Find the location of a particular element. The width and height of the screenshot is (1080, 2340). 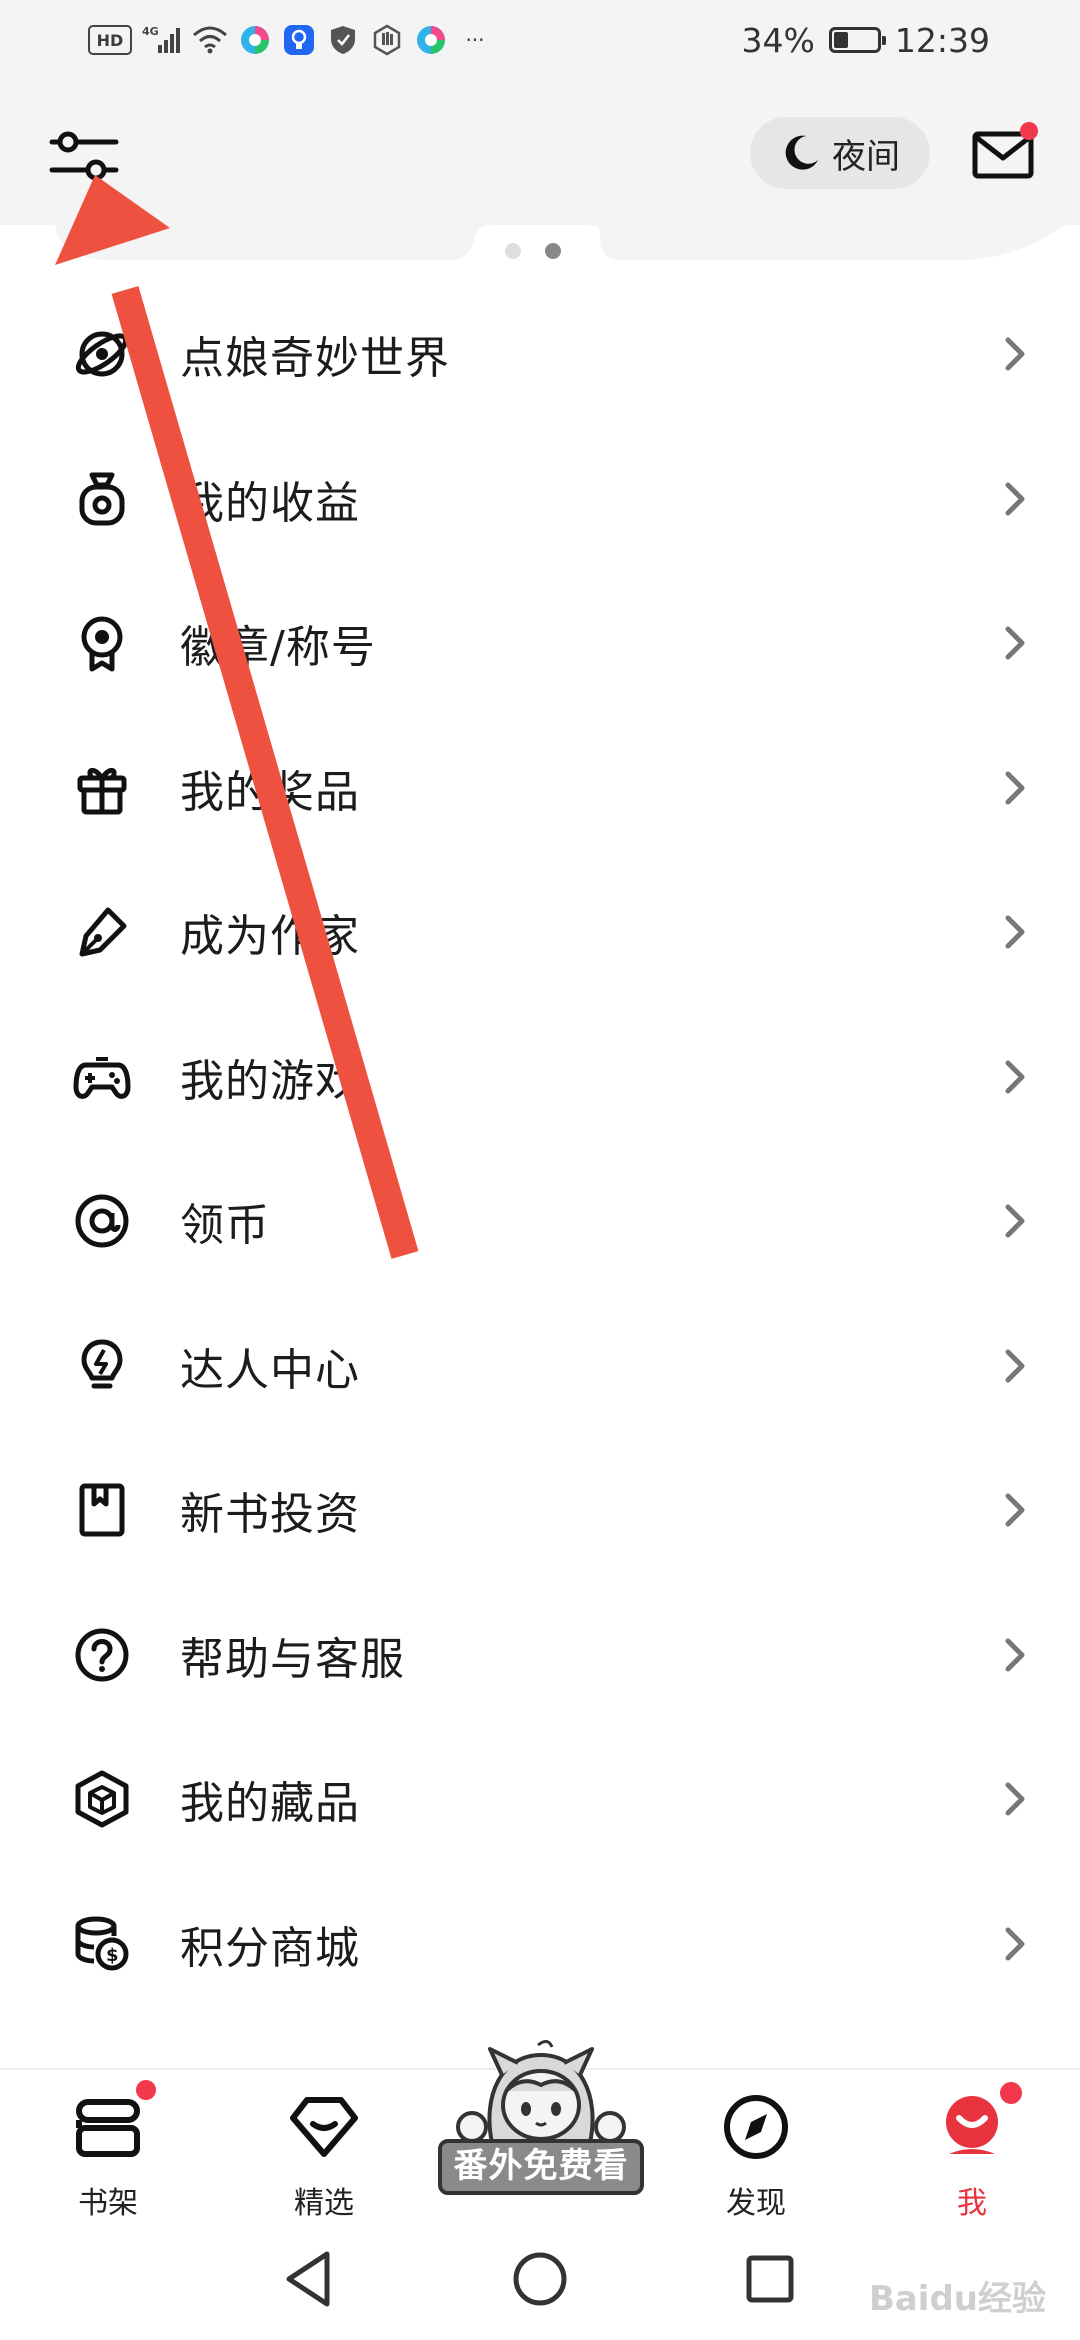

orbit-icon is located at coordinates (102, 354).